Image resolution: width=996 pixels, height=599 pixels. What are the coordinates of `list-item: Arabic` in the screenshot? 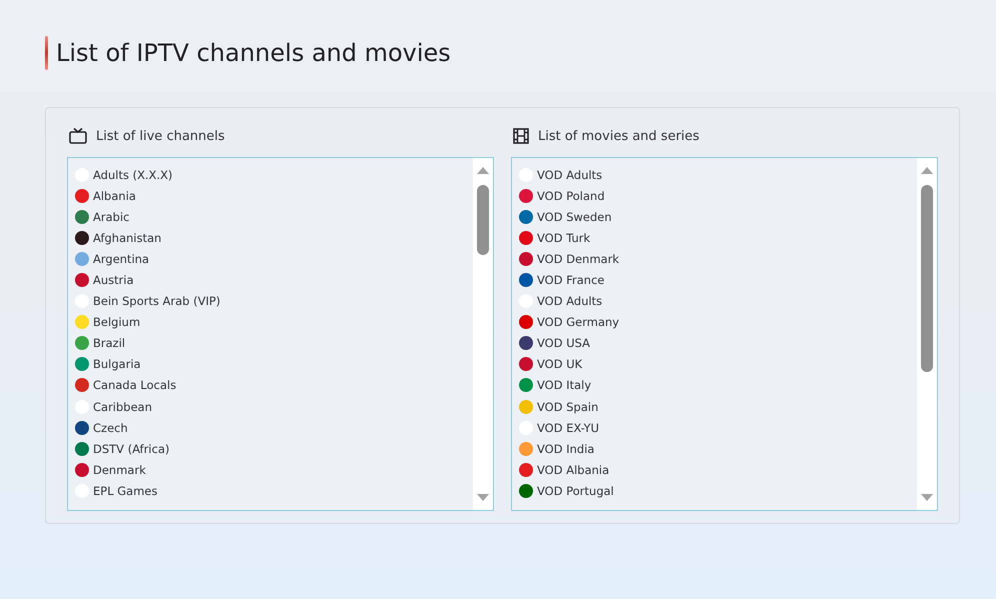 It's located at (111, 217).